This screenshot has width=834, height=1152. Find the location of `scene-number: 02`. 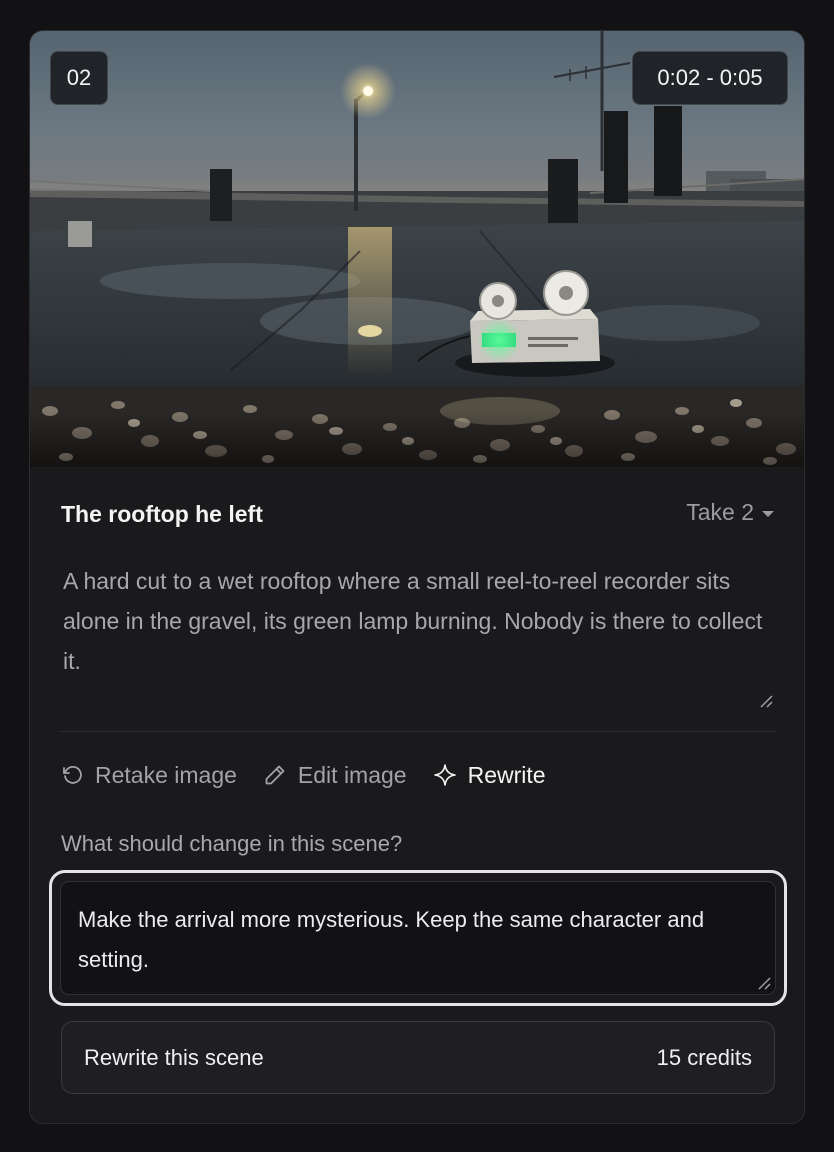

scene-number: 02 is located at coordinates (79, 77).